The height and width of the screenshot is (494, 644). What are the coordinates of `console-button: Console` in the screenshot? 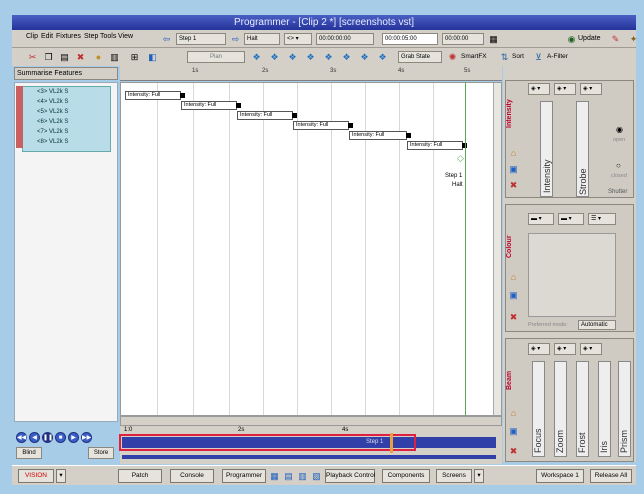 It's located at (192, 476).